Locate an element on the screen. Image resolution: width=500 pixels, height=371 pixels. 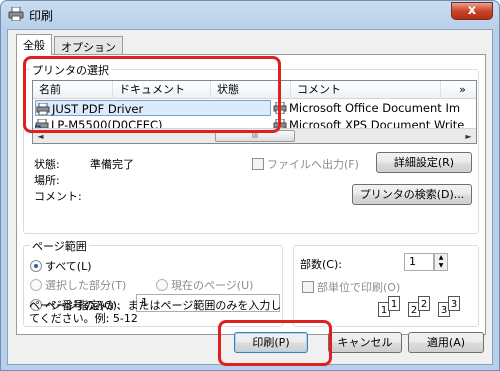
close-icon: x is located at coordinates (472, 10).